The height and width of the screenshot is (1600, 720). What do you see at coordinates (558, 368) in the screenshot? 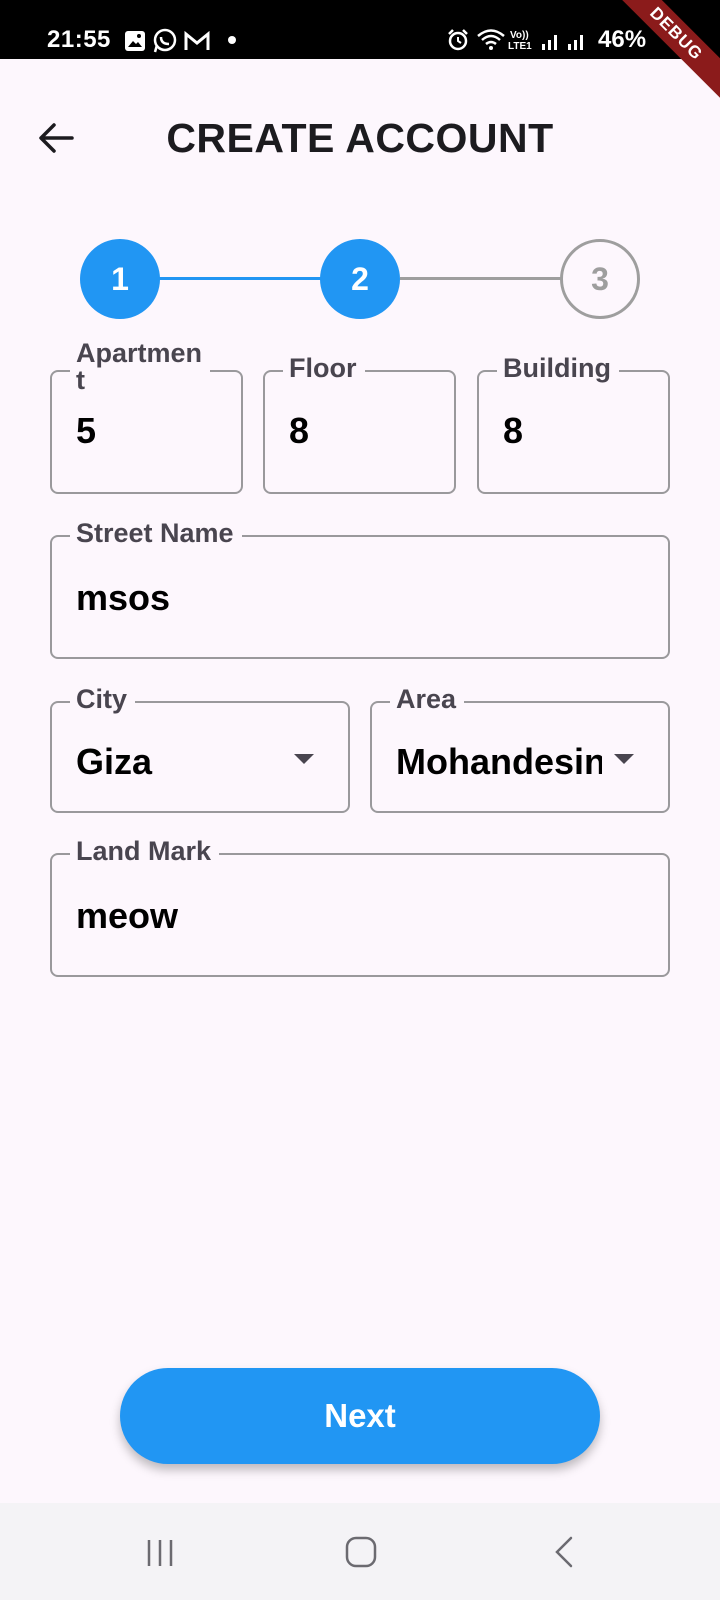
I see `building-label: Building` at bounding box center [558, 368].